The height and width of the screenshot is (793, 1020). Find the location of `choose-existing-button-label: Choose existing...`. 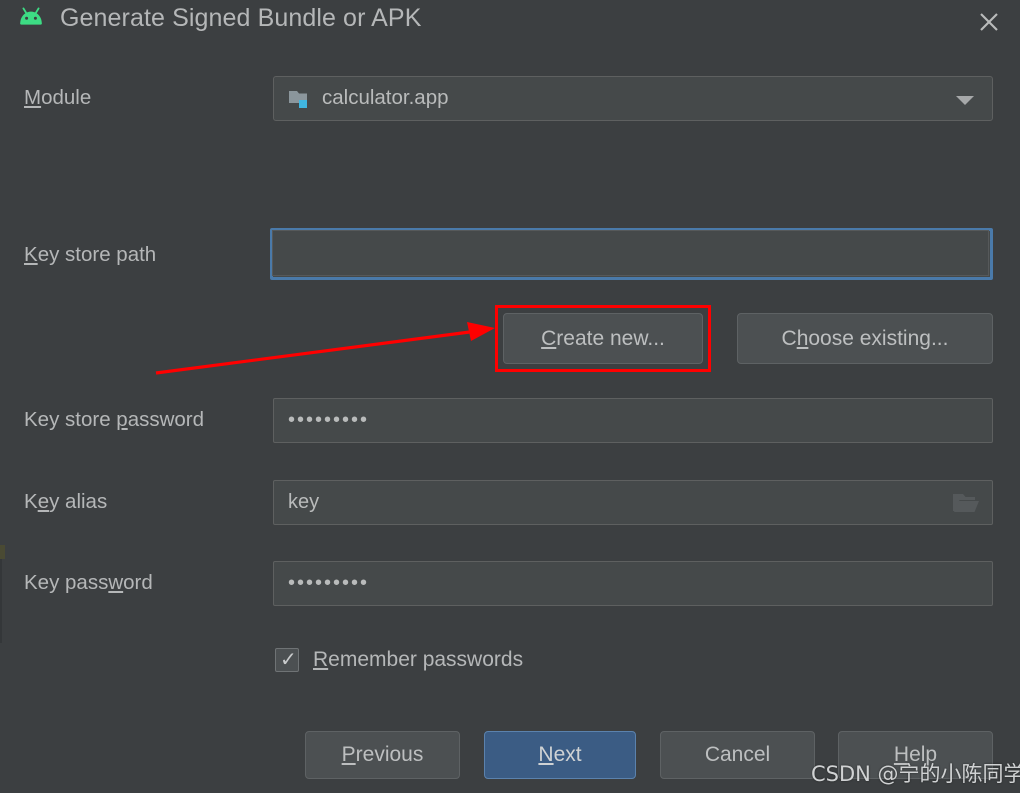

choose-existing-button-label: Choose existing... is located at coordinates (865, 338).